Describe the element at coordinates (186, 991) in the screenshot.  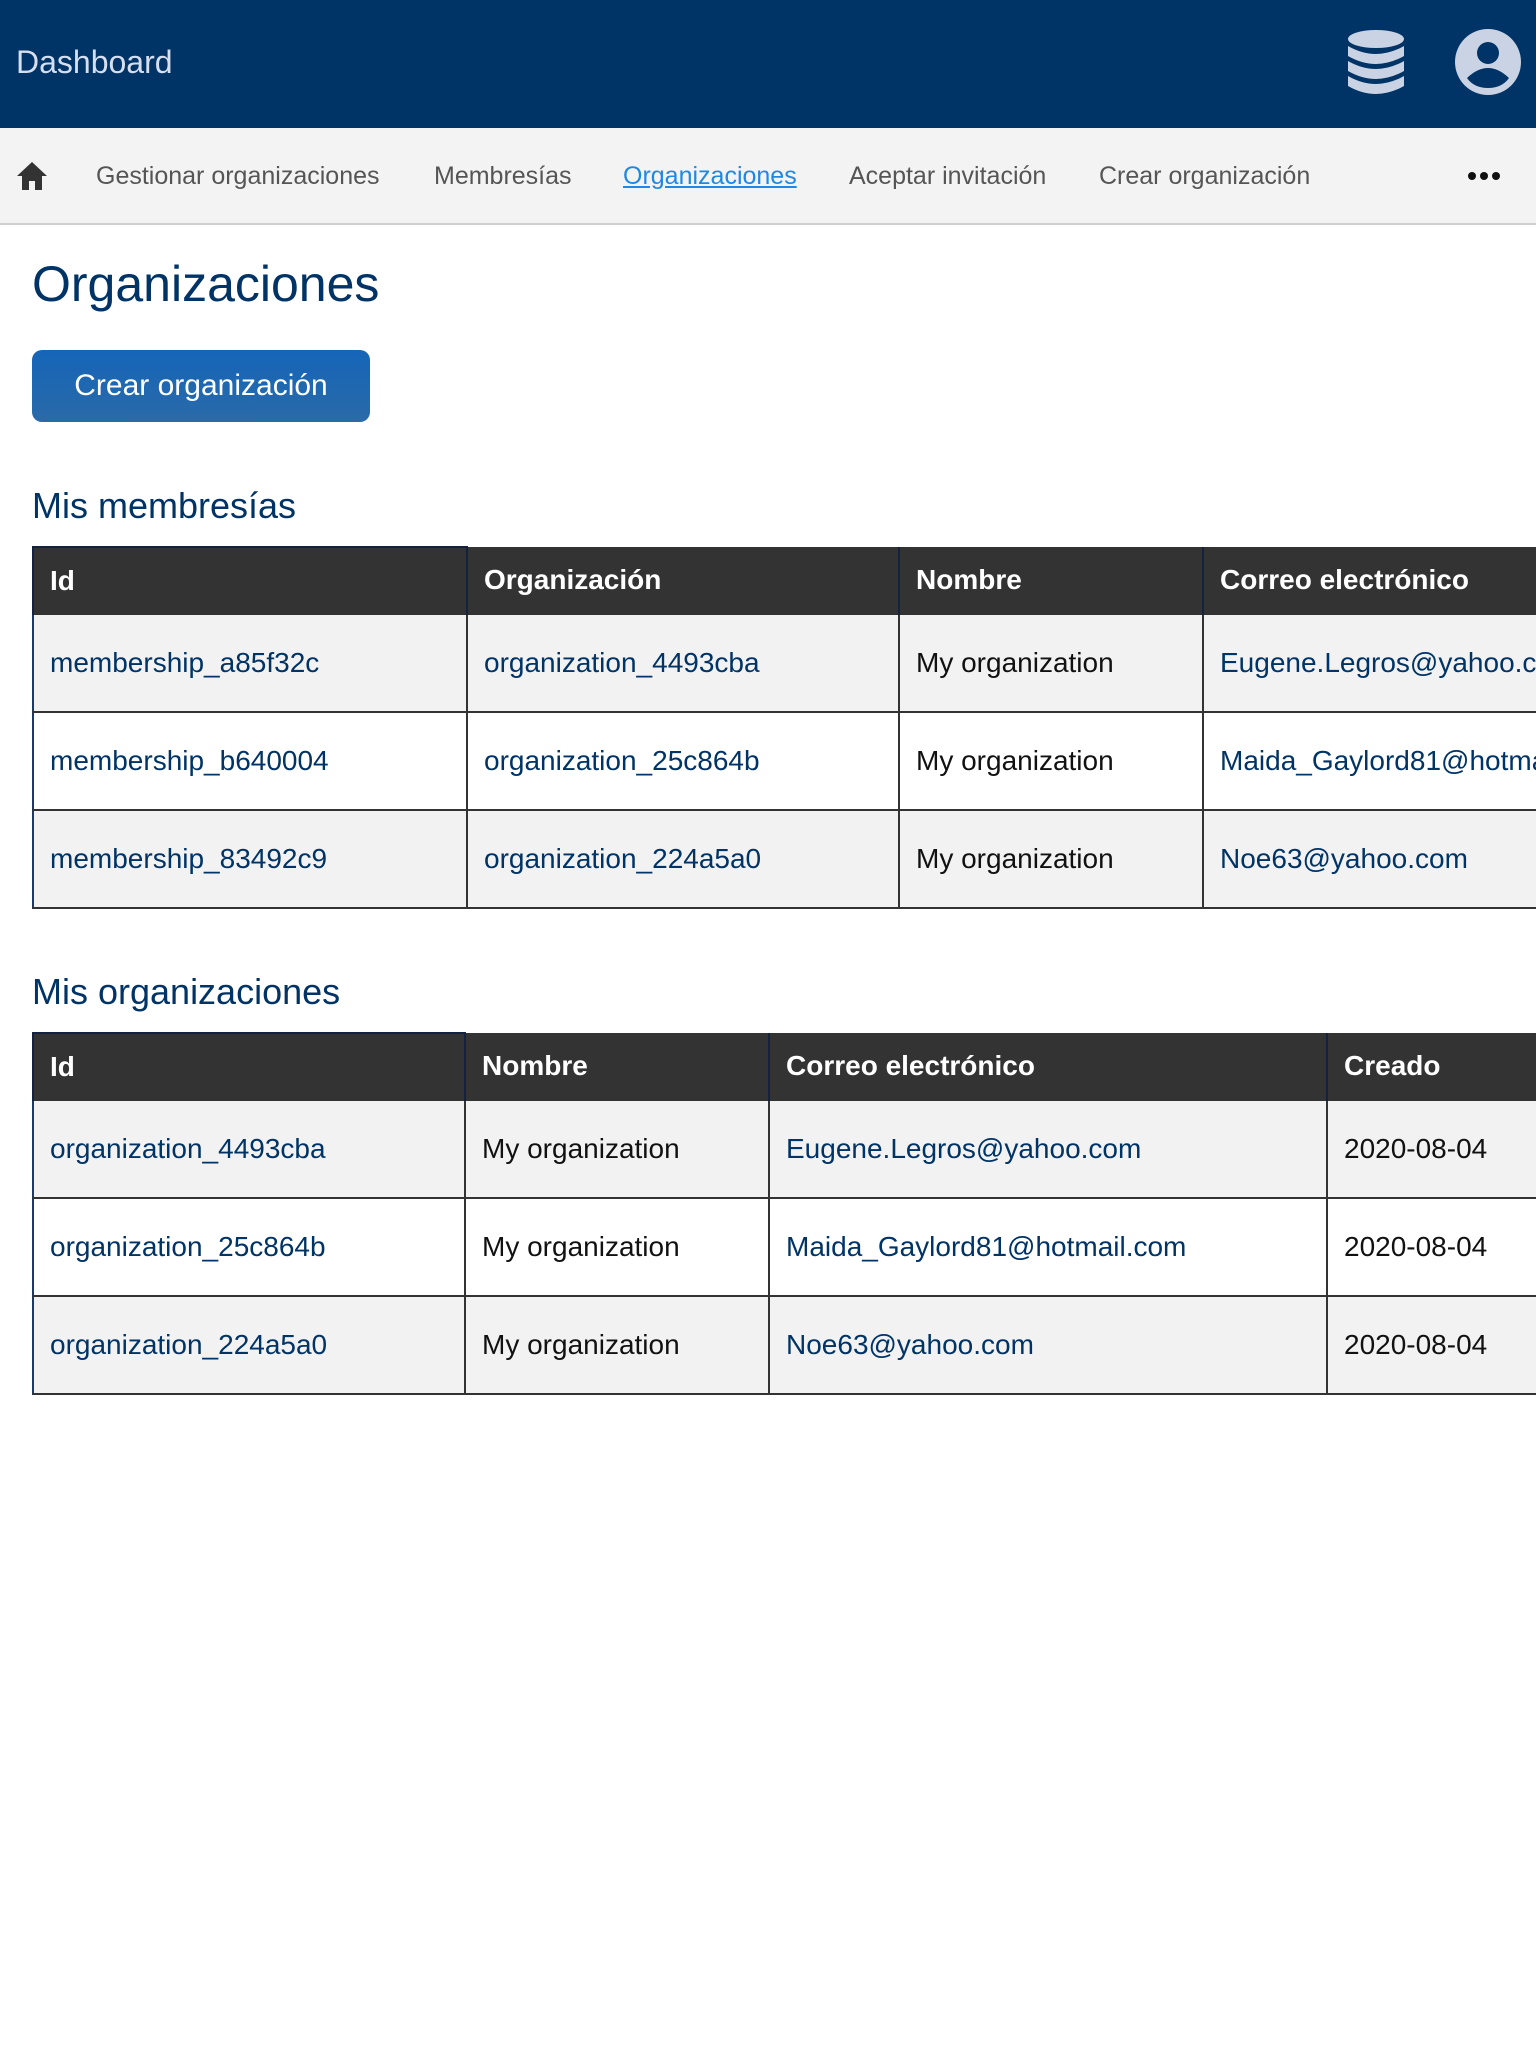
I see `organizations-section-title: Mis organizaciones` at that location.